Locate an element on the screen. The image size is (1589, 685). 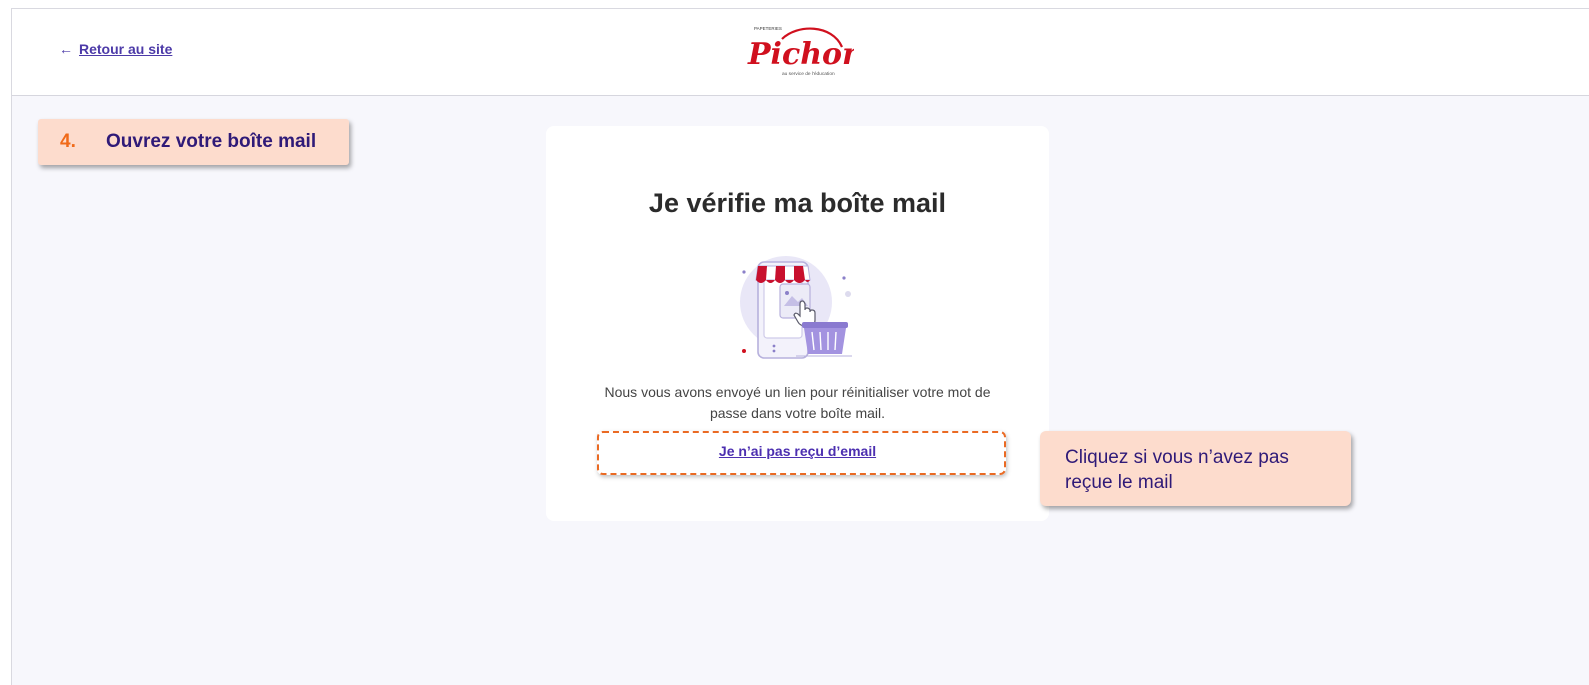
logo-tagline: au service de l'éducation is located at coordinates (808, 74).